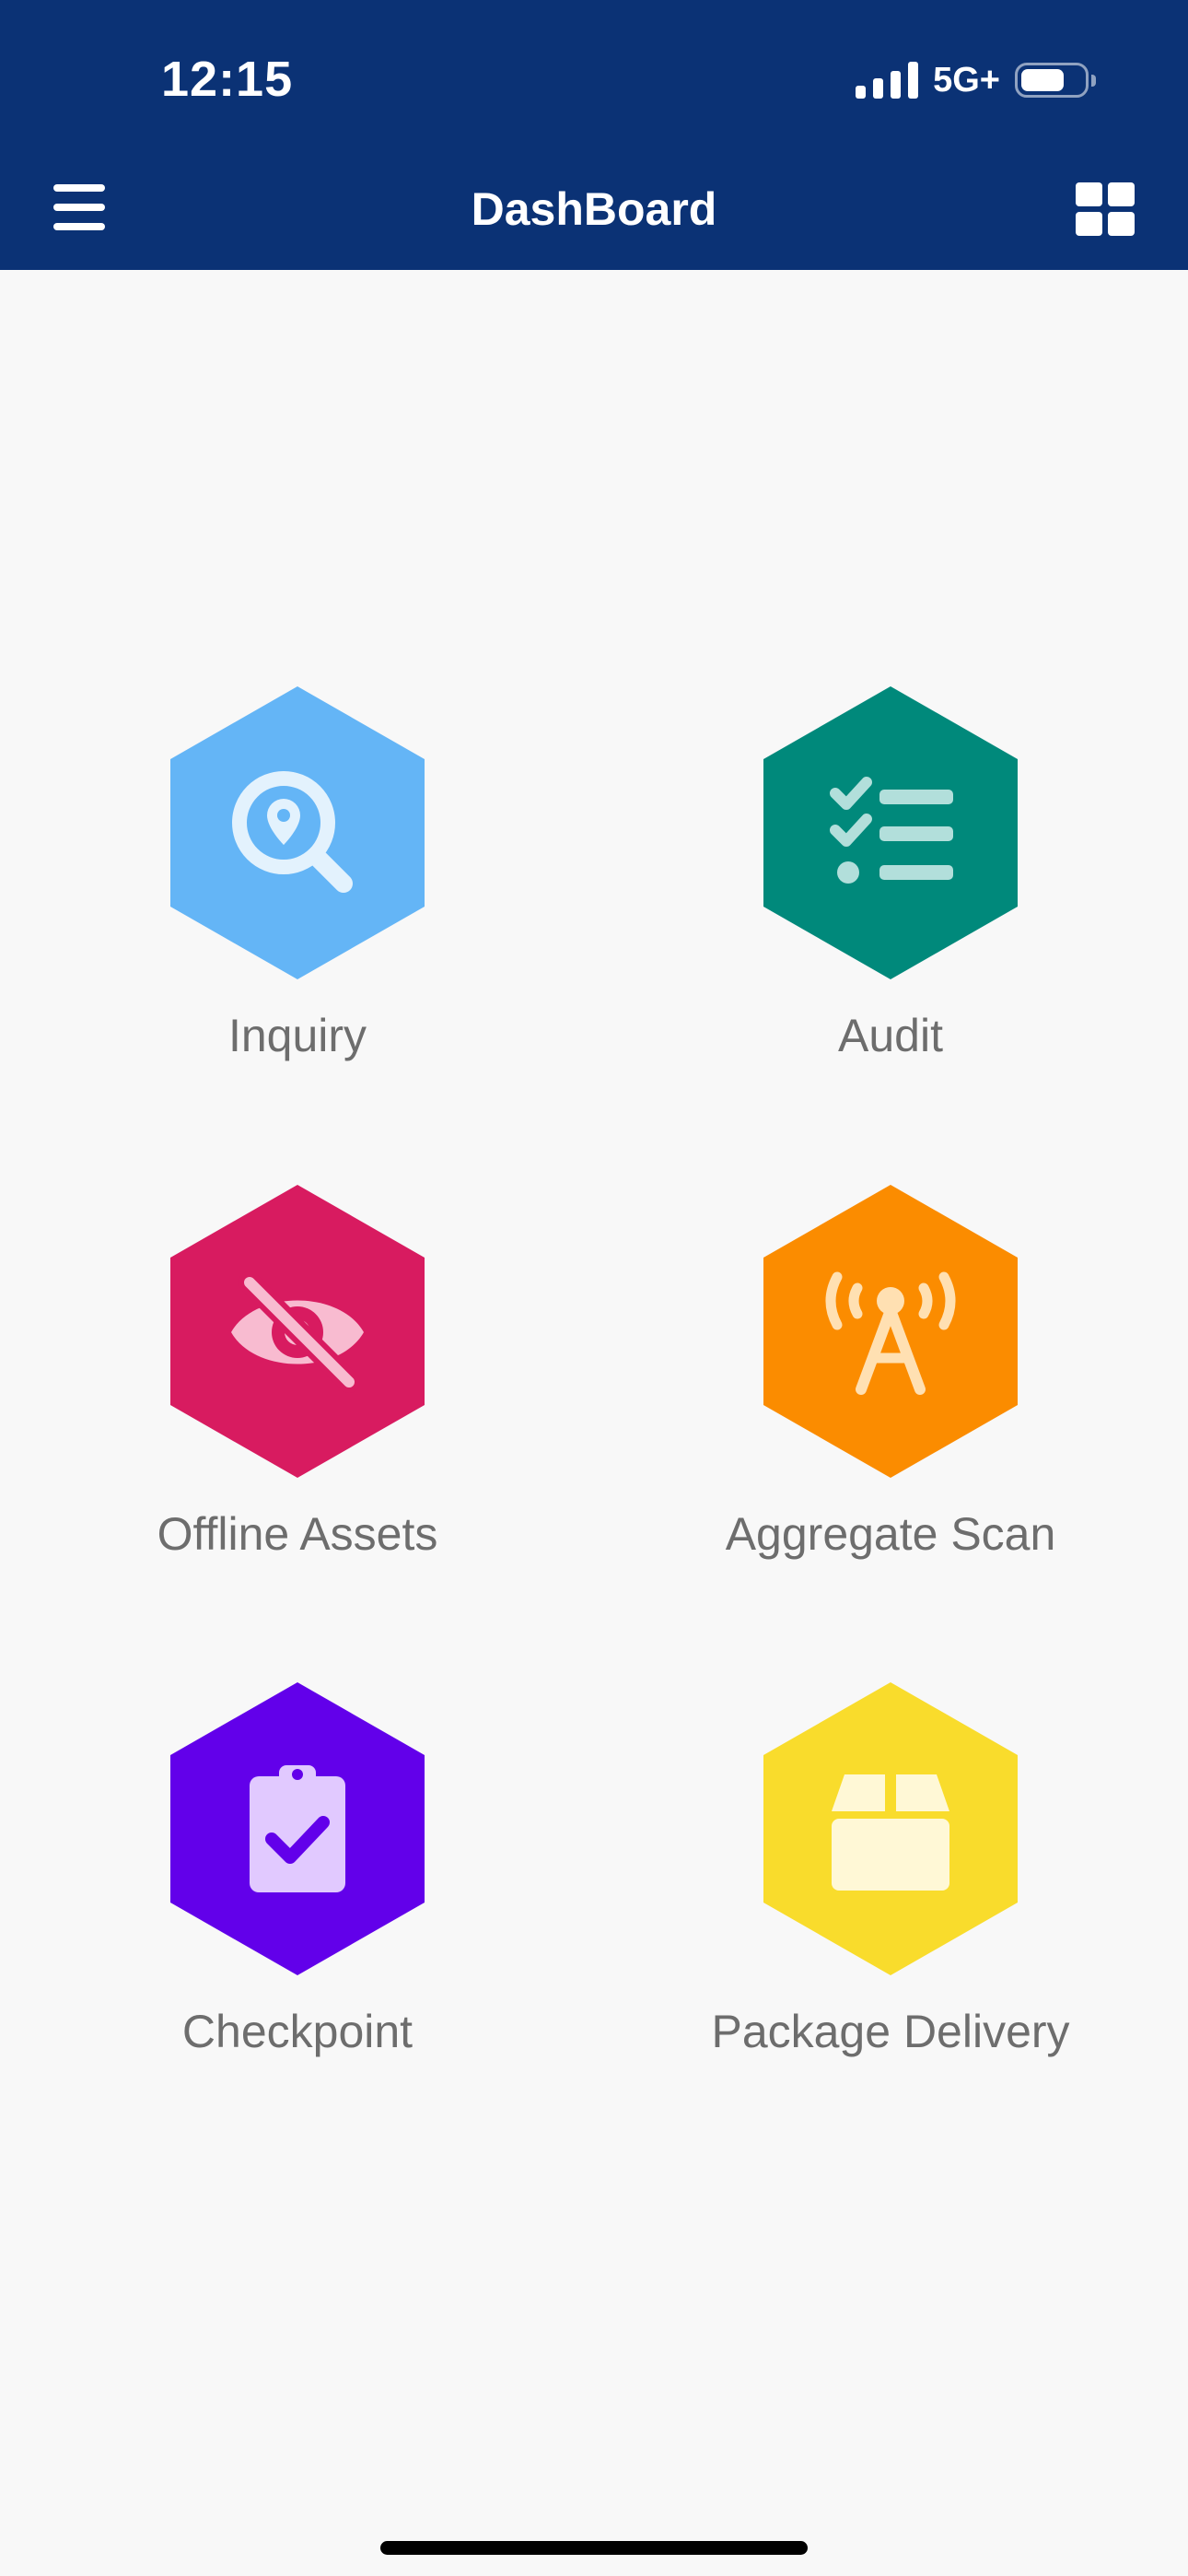 This screenshot has height=2576, width=1188. Describe the element at coordinates (297, 1035) in the screenshot. I see `tile-label: Inquiry` at that location.